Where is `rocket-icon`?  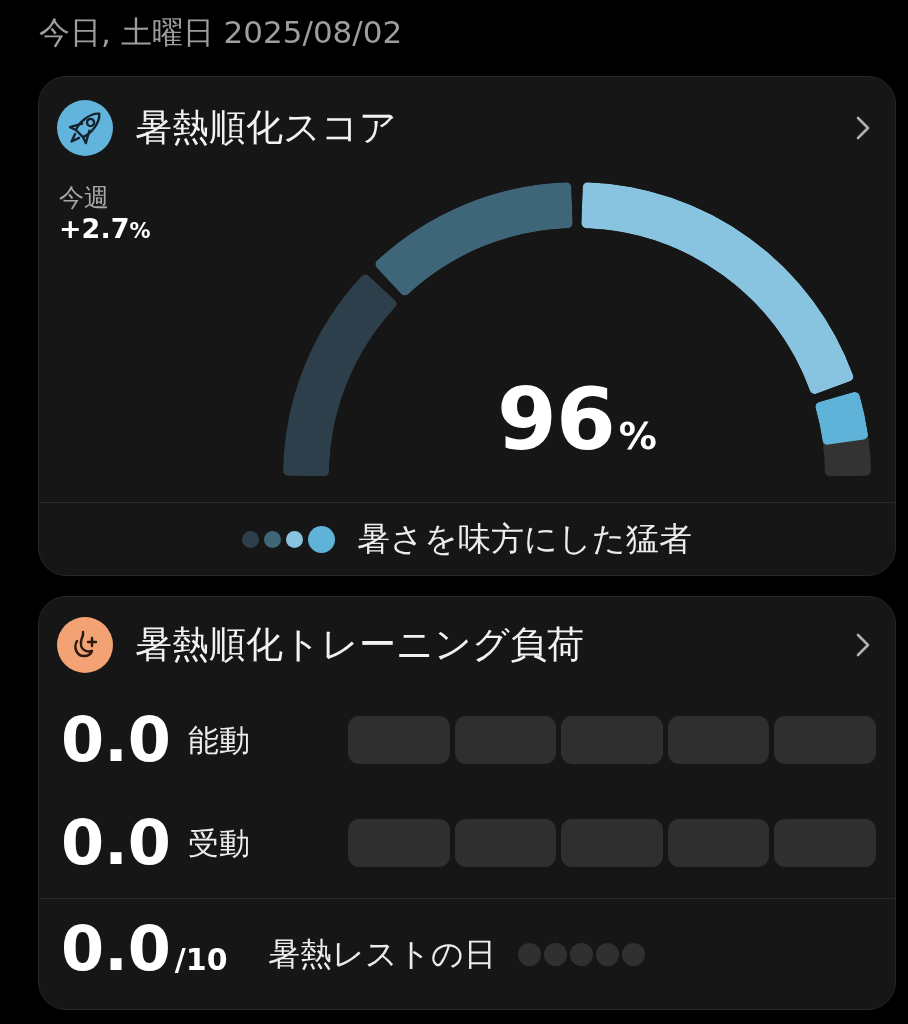 rocket-icon is located at coordinates (85, 128).